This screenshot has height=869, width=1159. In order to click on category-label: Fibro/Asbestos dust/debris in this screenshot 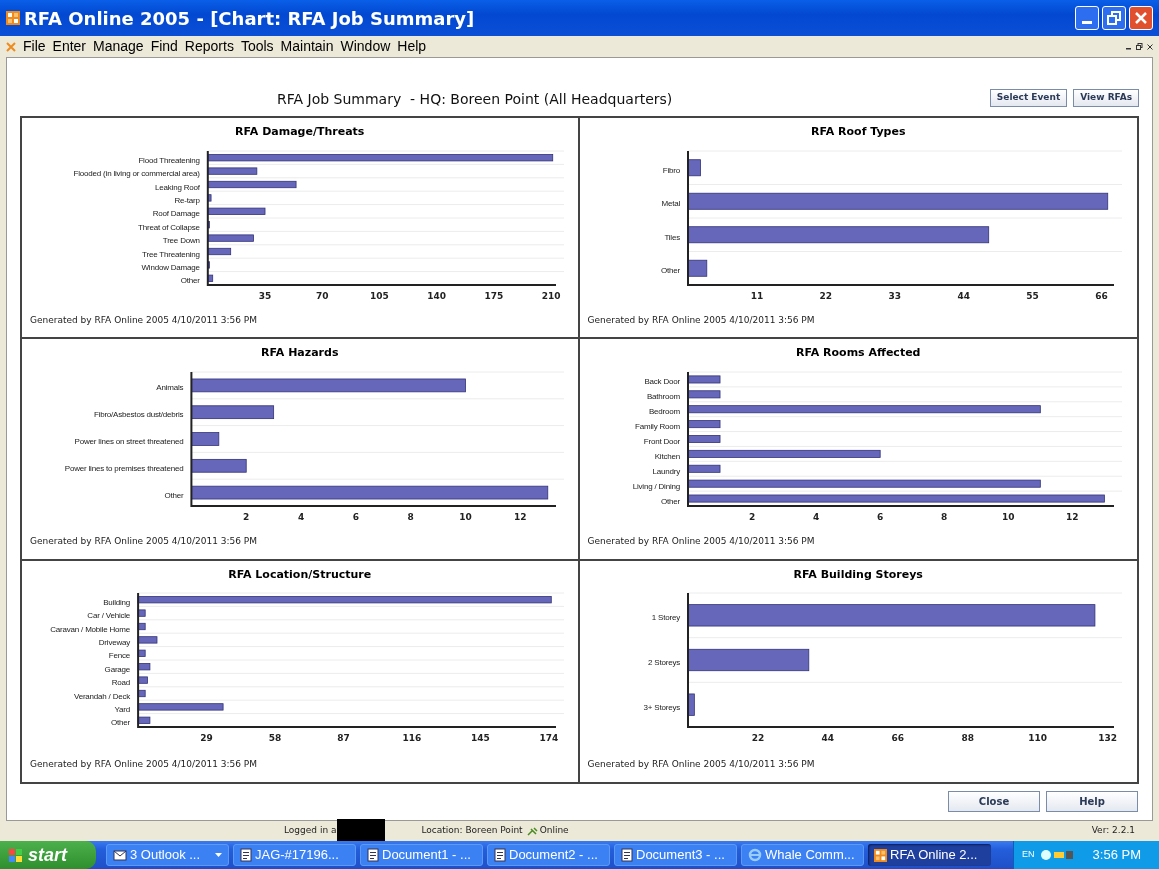, I will do `click(138, 415)`.